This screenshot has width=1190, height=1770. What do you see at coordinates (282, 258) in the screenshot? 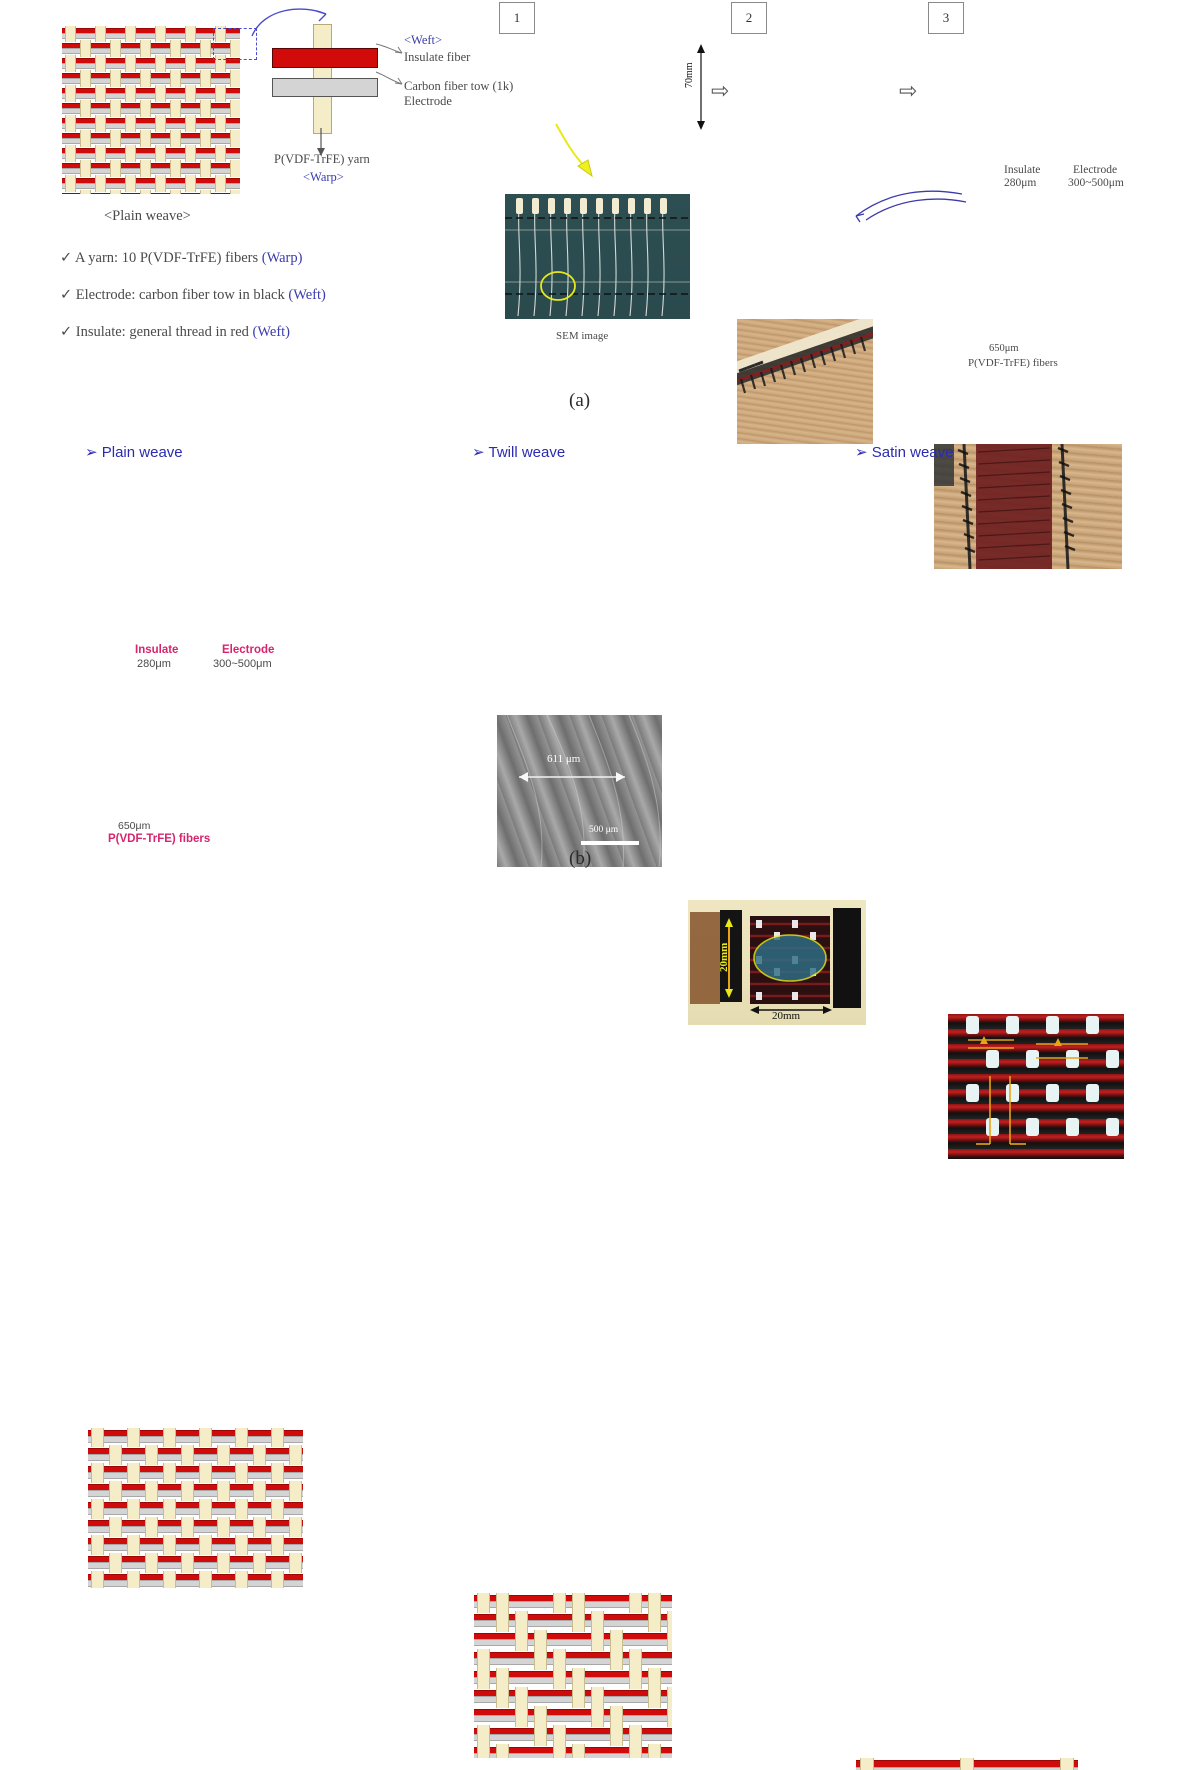
I see `bullet-accent: (Warp)` at bounding box center [282, 258].